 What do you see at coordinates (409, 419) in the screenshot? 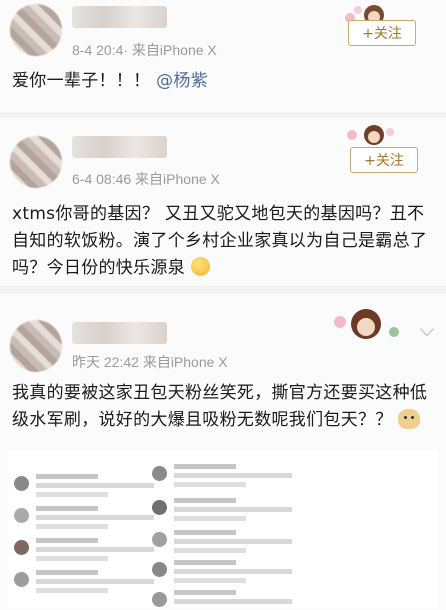
I see `doge-emoji-icon` at bounding box center [409, 419].